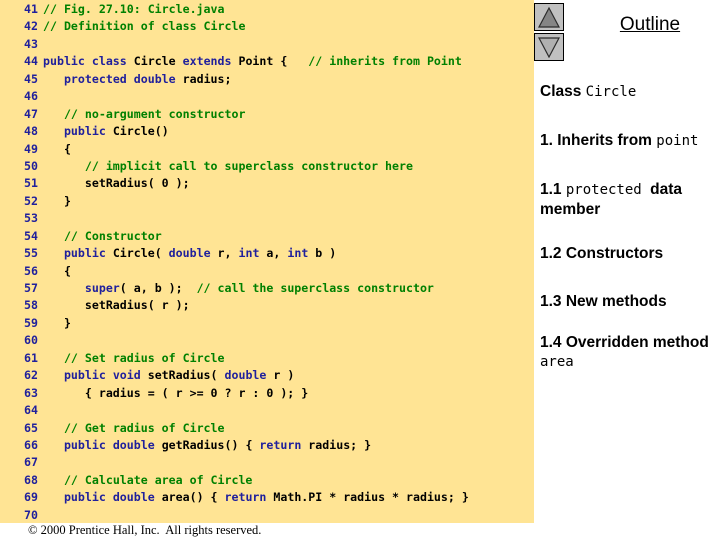  Describe the element at coordinates (267, 149) in the screenshot. I see `code-line: 49 {` at that location.